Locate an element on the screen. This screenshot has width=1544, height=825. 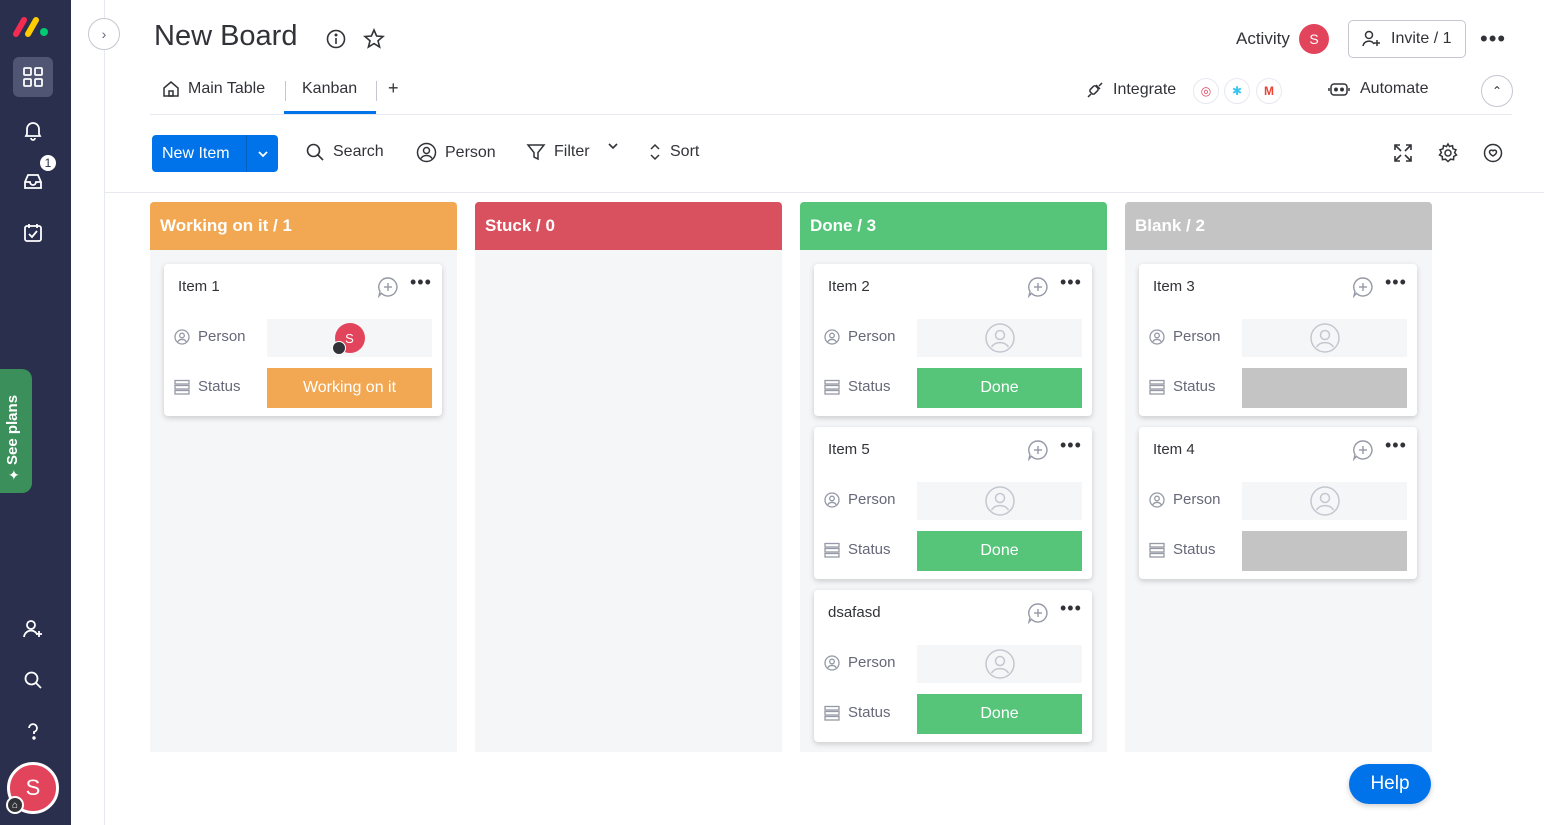
card-title: Item 5 is located at coordinates (849, 449).